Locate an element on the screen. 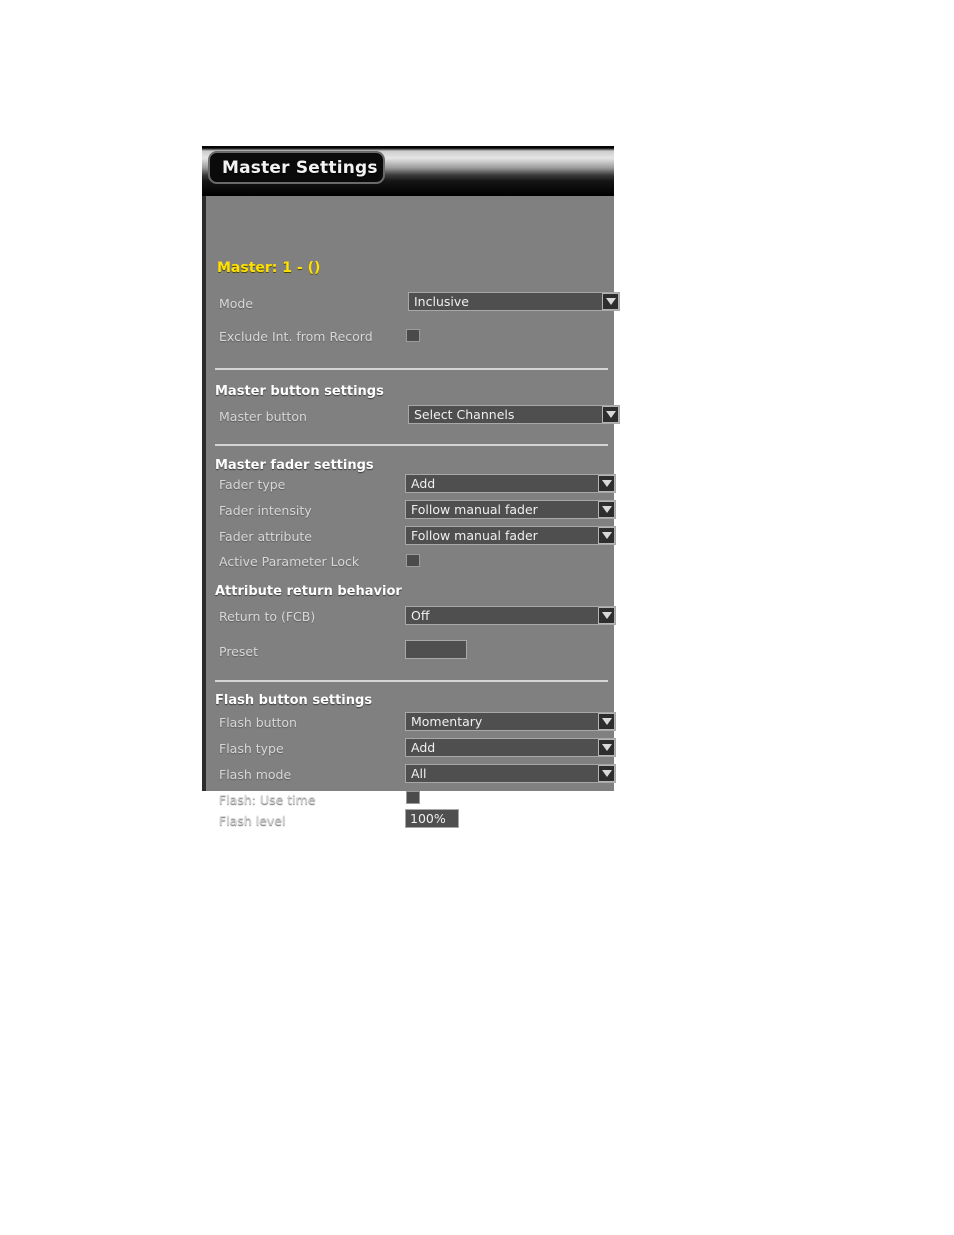  dropdown-flash-type: Add is located at coordinates (510, 747).